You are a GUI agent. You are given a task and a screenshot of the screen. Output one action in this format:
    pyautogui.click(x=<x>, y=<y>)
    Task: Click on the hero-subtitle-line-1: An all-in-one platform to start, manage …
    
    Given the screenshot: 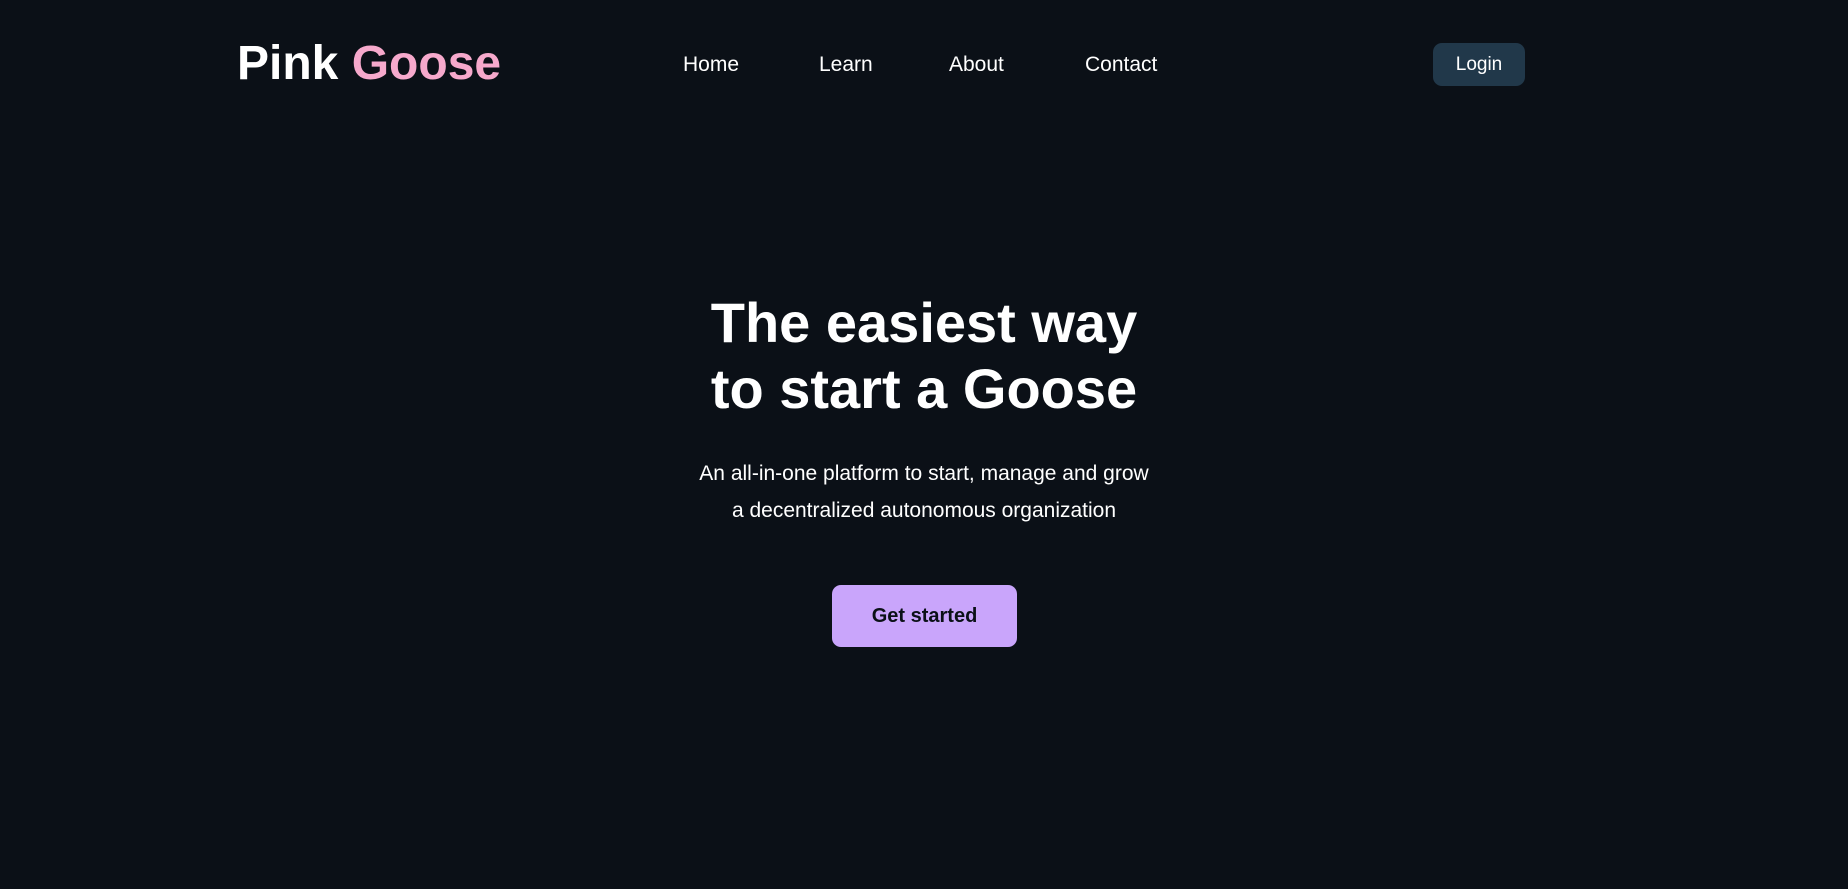 What is the action you would take?
    pyautogui.click(x=924, y=473)
    